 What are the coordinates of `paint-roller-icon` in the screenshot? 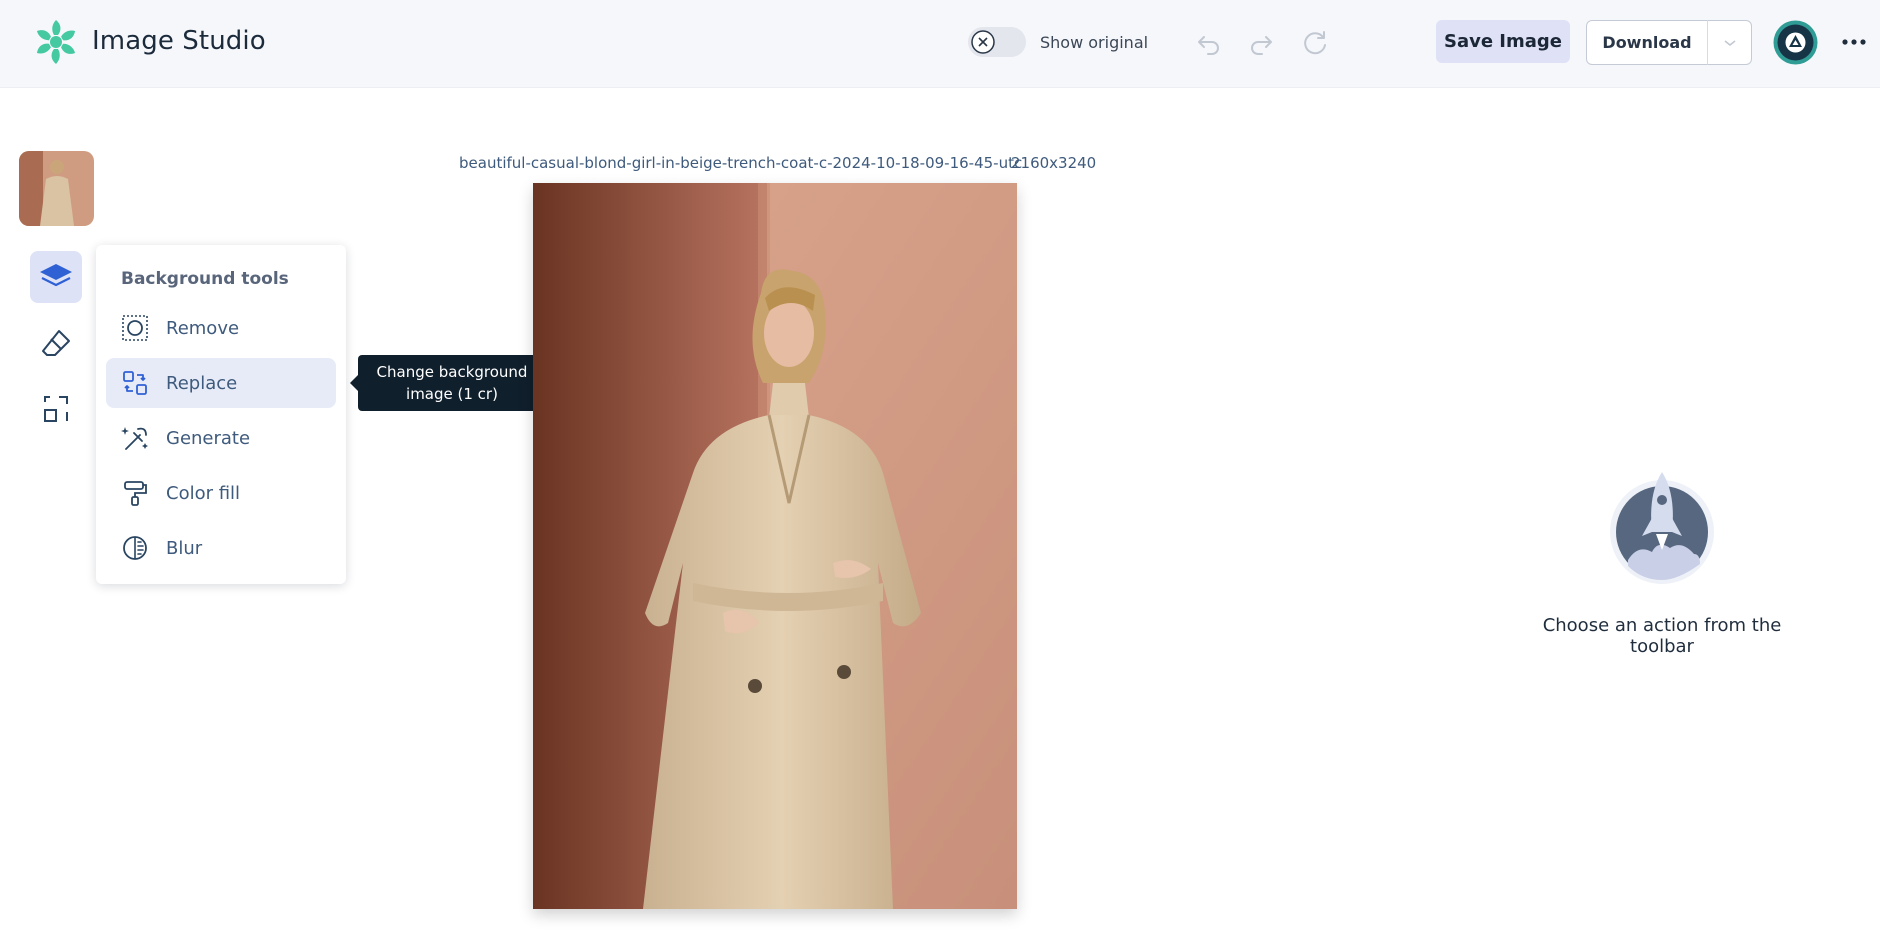 It's located at (135, 493).